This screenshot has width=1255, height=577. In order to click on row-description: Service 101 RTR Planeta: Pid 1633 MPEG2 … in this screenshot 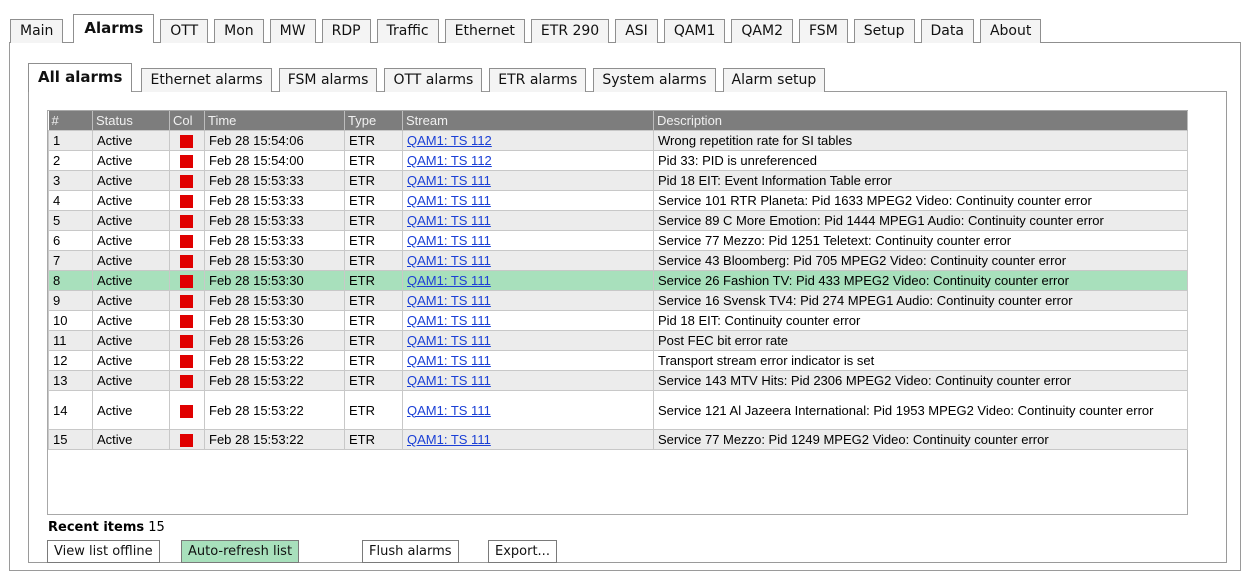, I will do `click(920, 200)`.